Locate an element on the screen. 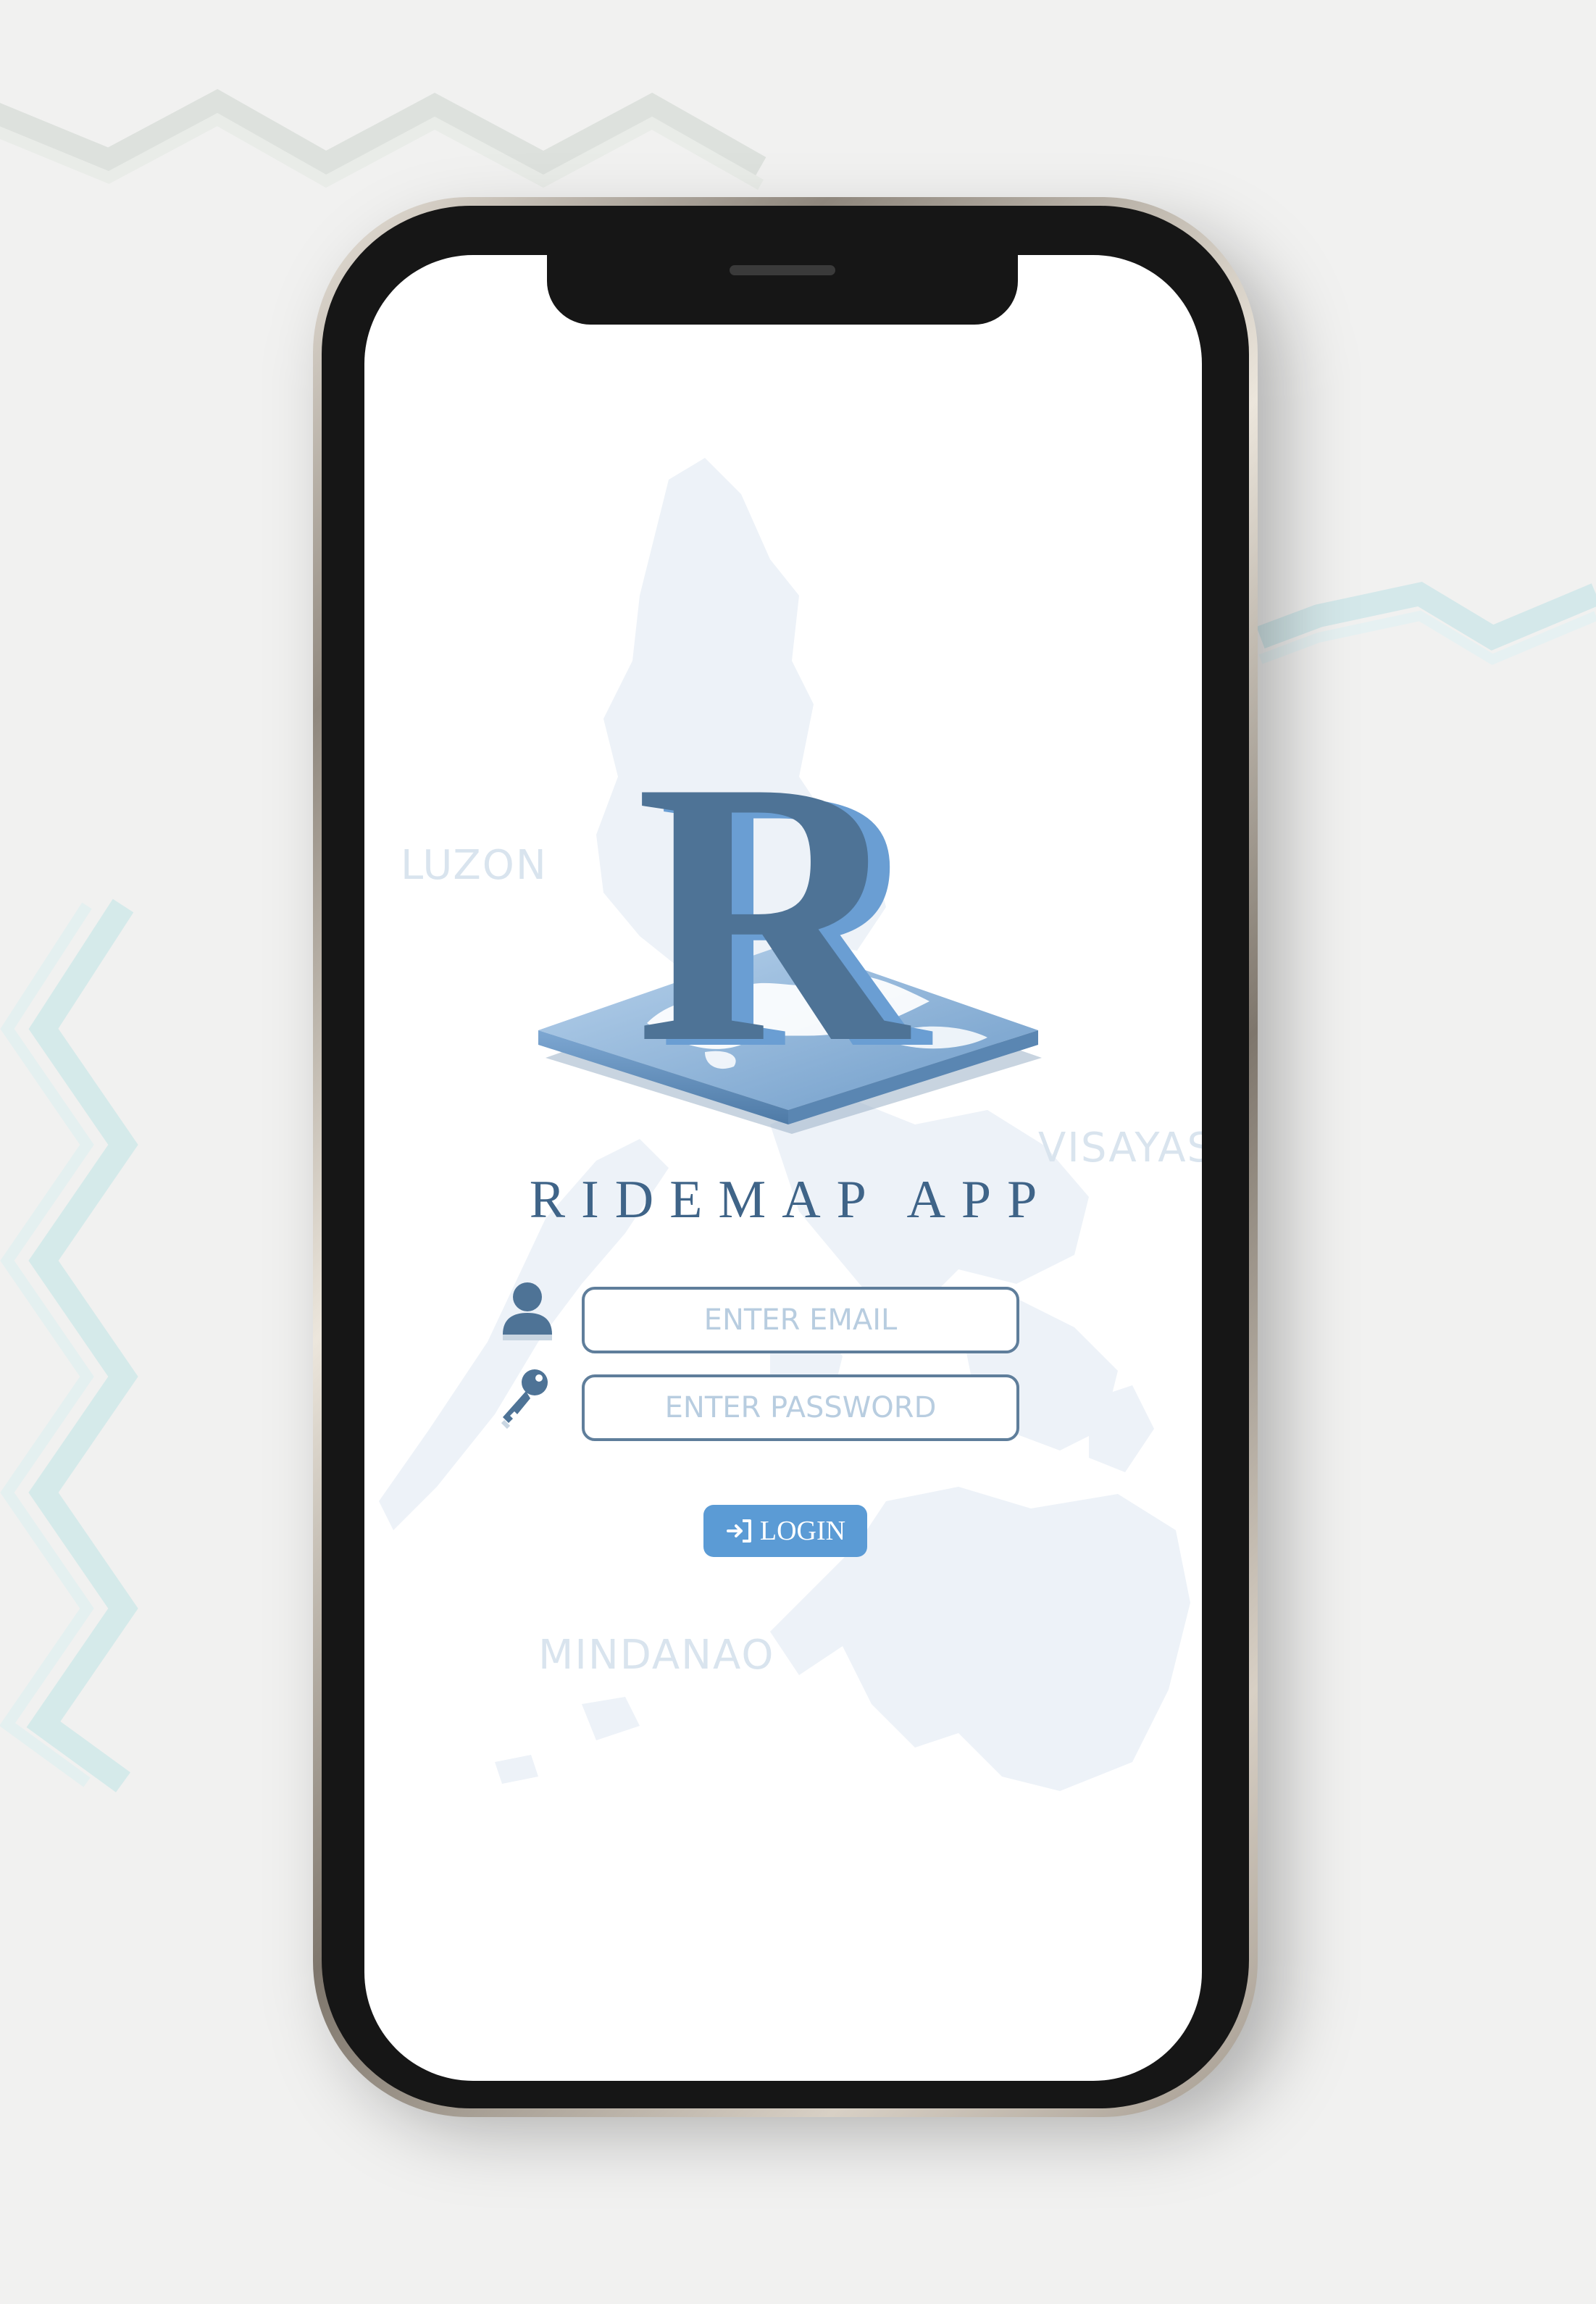 Image resolution: width=1596 pixels, height=2304 pixels. app-title: RIDEMAP APP is located at coordinates (791, 1200).